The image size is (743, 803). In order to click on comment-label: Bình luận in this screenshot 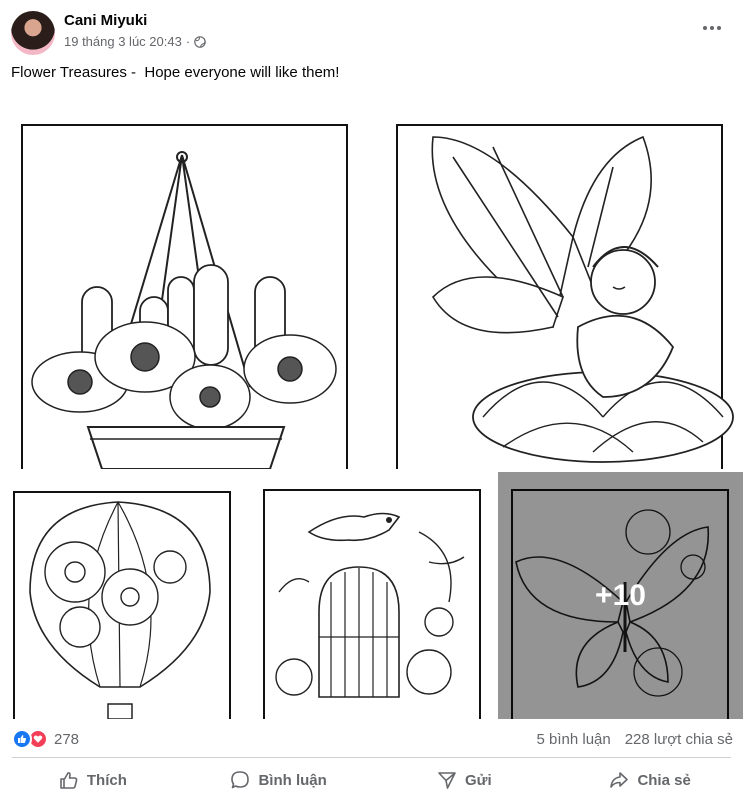, I will do `click(292, 780)`.